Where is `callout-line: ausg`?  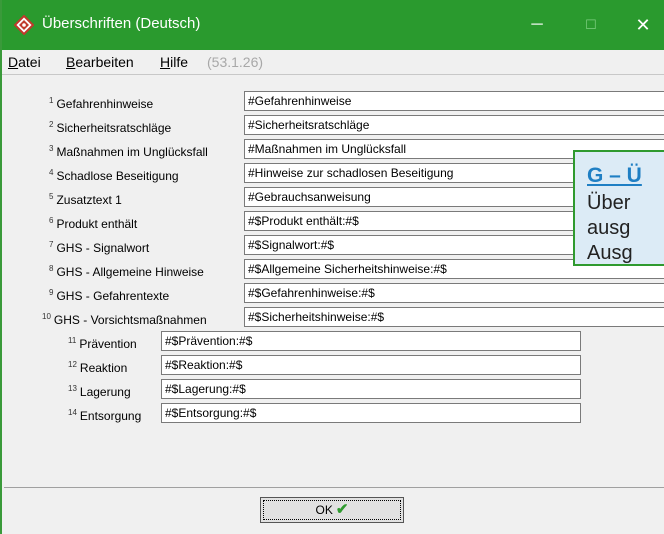
callout-line: ausg is located at coordinates (609, 228).